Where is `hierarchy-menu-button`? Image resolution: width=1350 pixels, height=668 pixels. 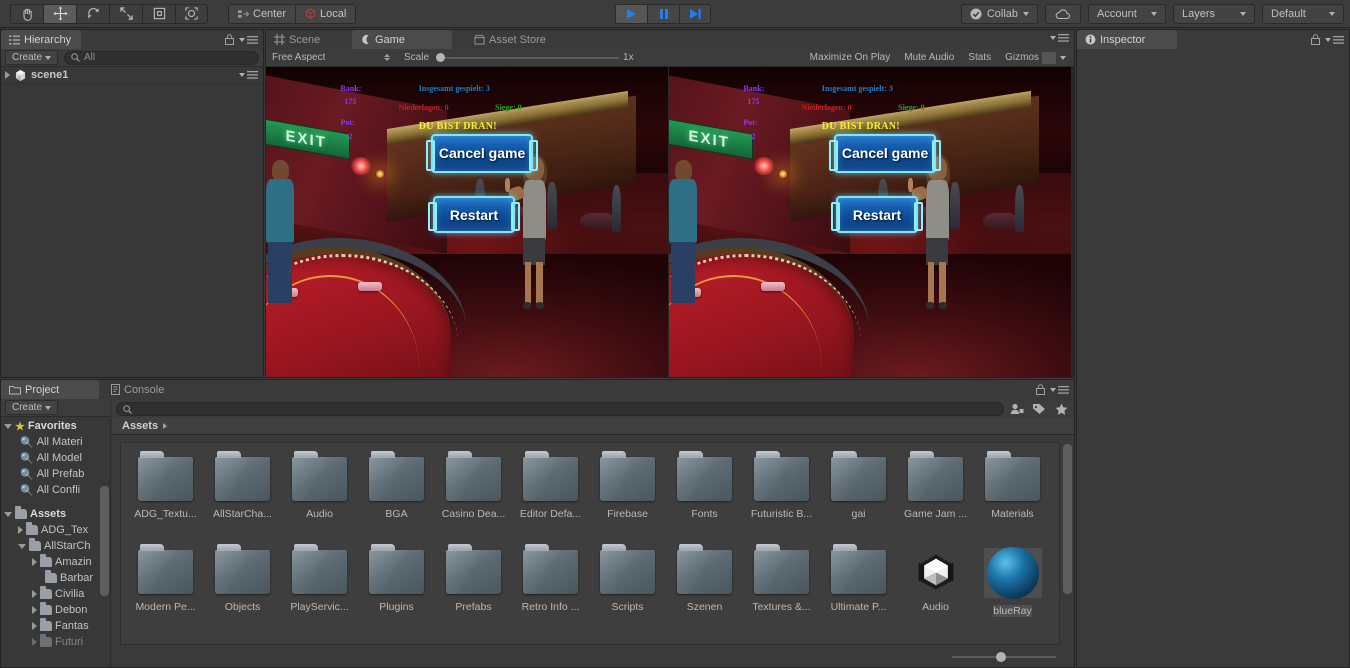
hierarchy-menu-button is located at coordinates (248, 39).